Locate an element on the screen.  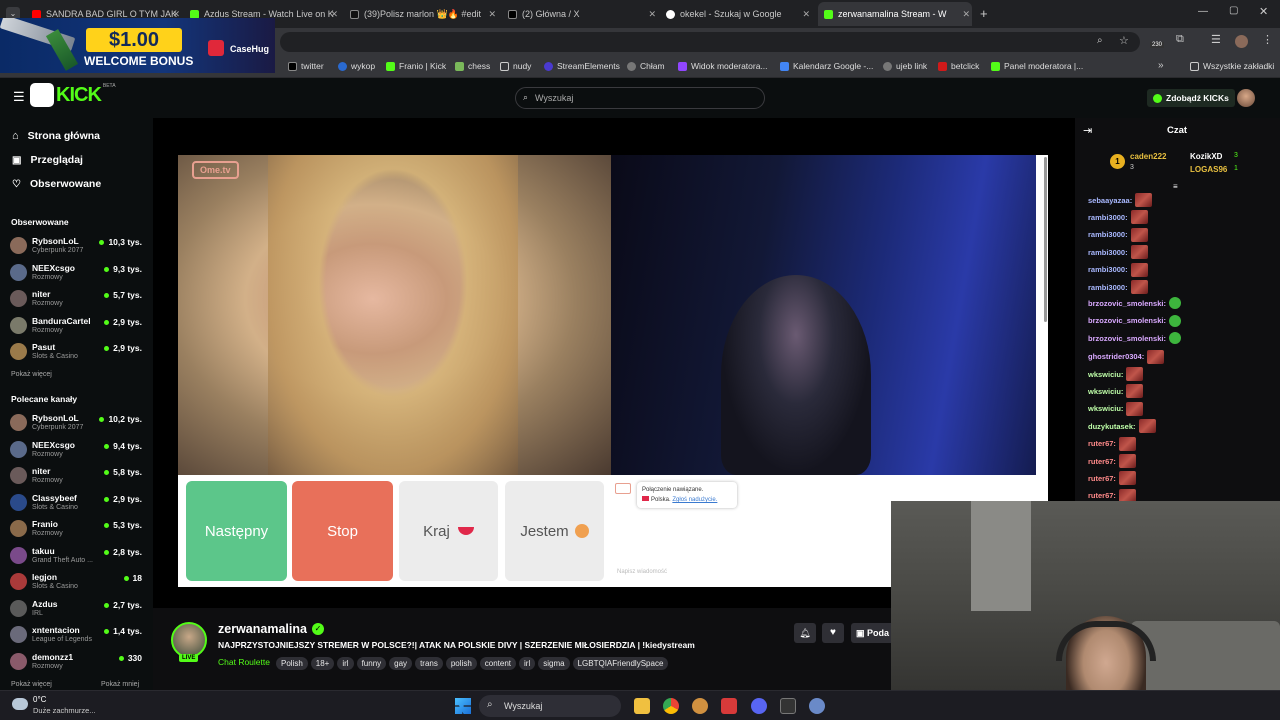
gift-button: ▣ Poda is located at coordinates (872, 633).